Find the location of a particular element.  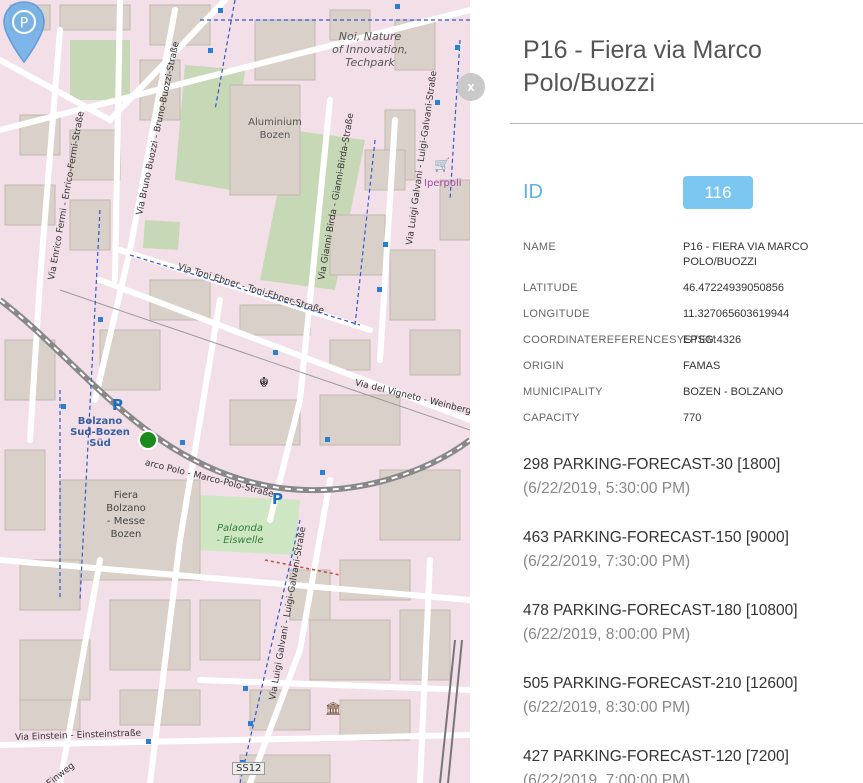

prop-value-crs: EPSG:4326 is located at coordinates (712, 340).